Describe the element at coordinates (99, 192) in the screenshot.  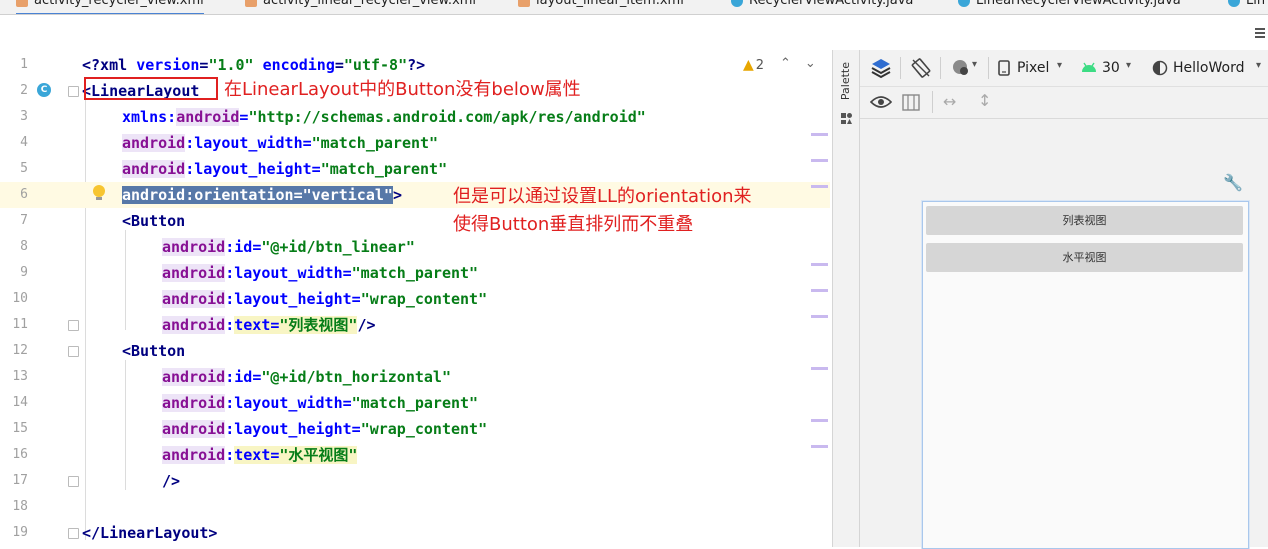
I see `lightbulb-icon` at that location.